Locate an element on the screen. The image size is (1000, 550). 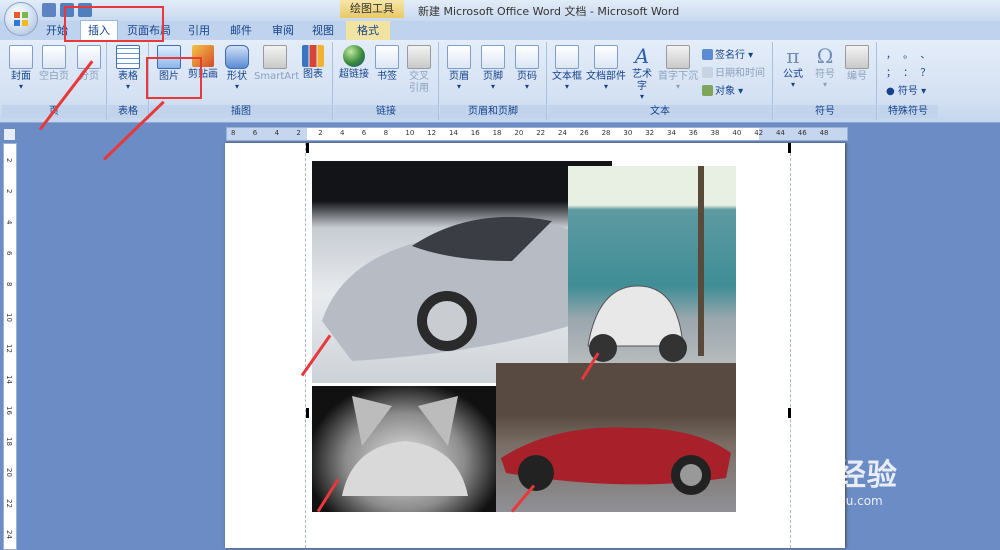
globe-icon is located at coordinates (354, 56).